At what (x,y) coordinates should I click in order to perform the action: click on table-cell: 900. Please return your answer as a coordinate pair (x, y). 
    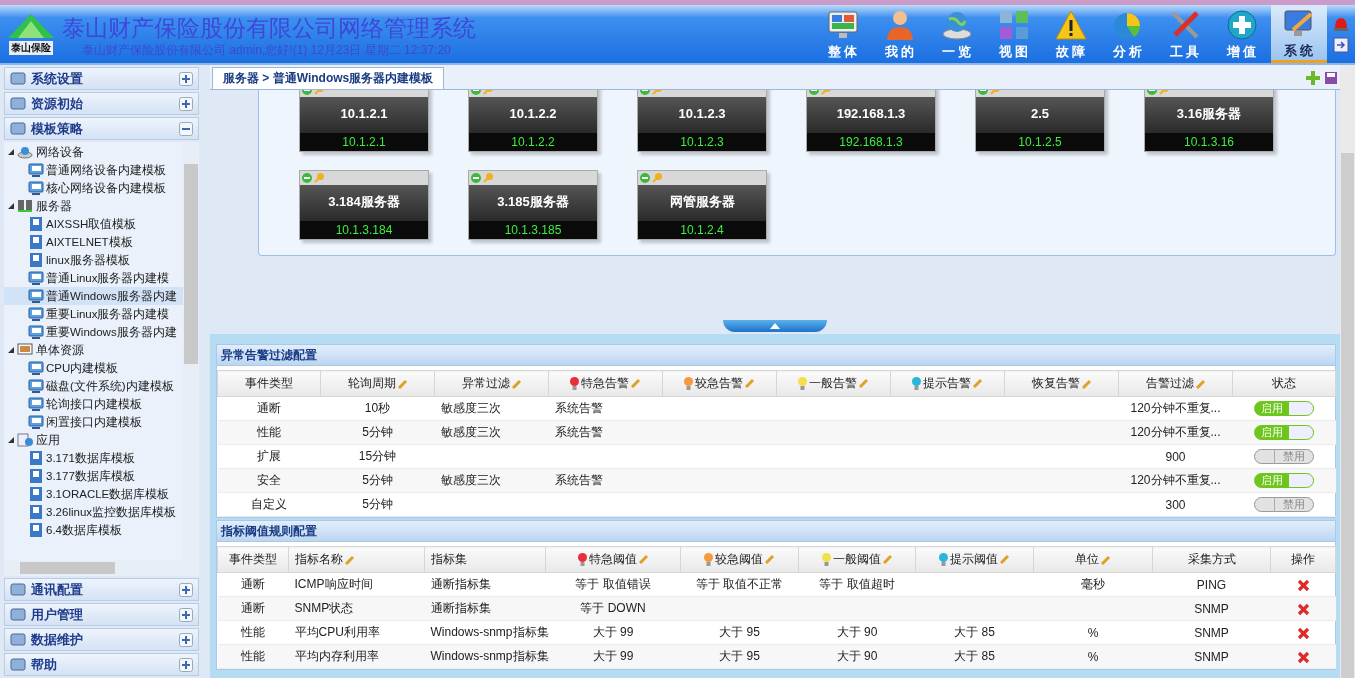
    Looking at the image, I should click on (1175, 456).